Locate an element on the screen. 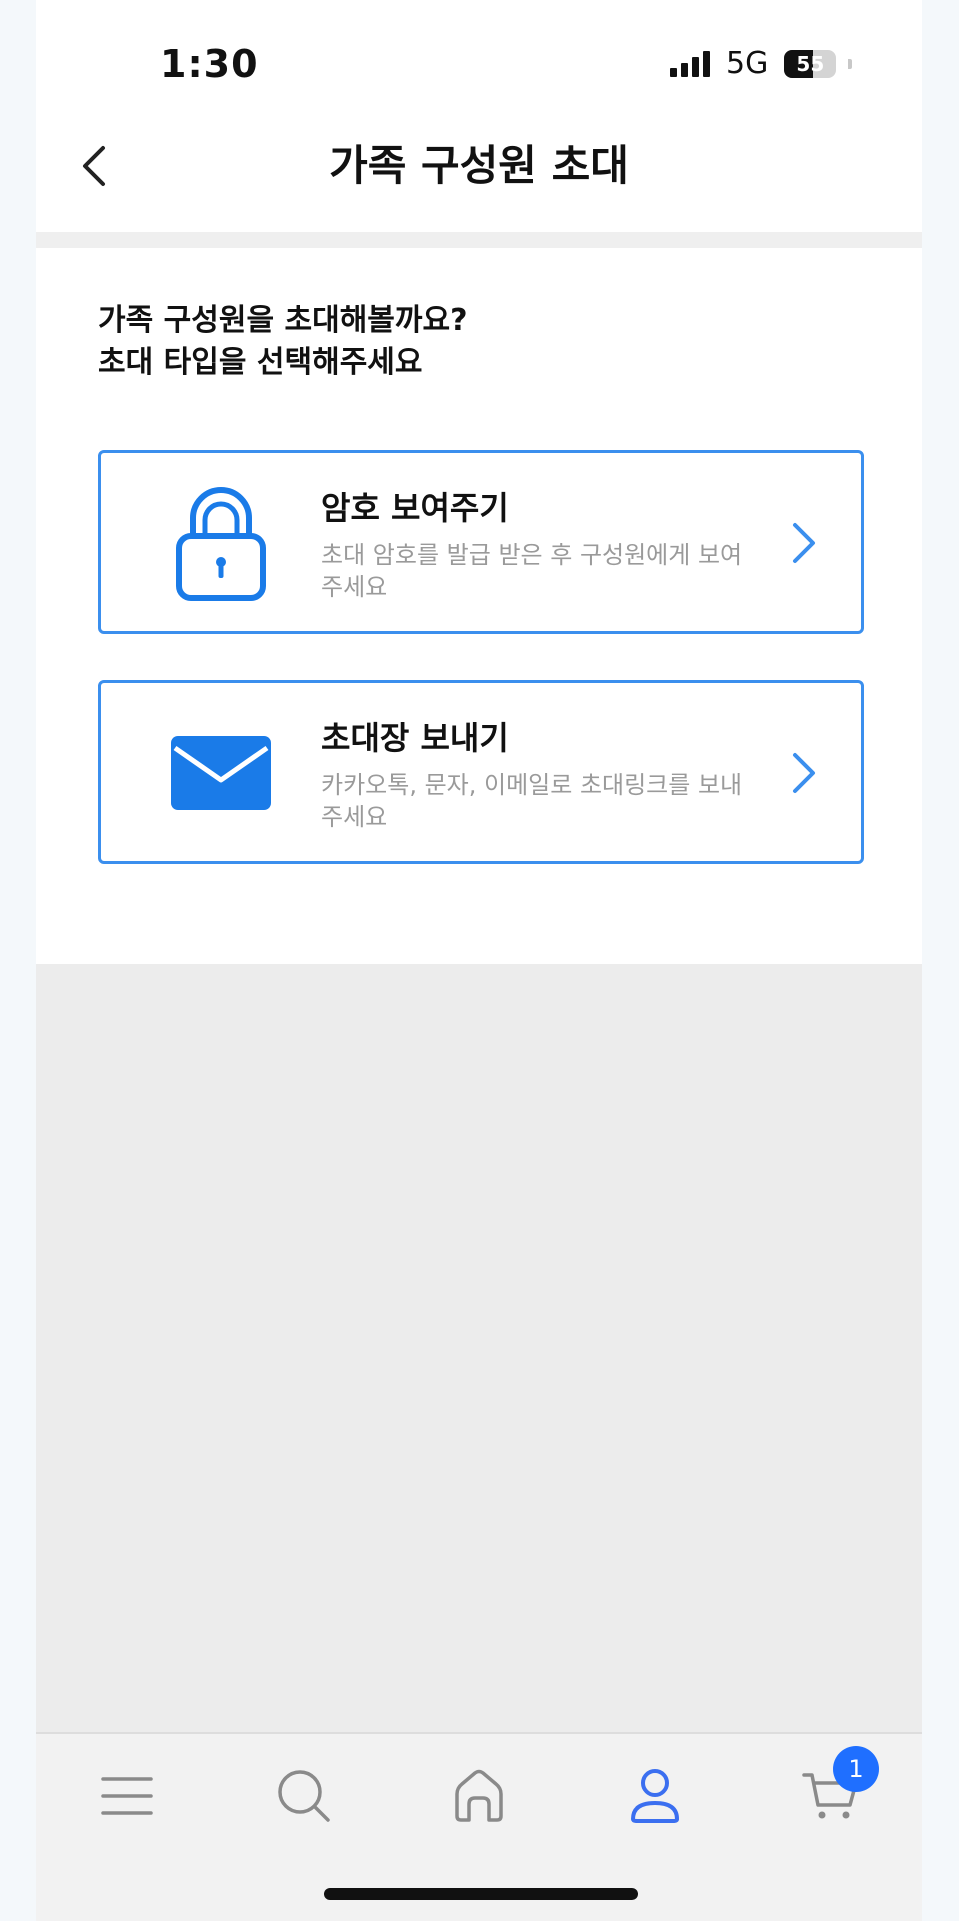  battery-level: 55 is located at coordinates (810, 63).